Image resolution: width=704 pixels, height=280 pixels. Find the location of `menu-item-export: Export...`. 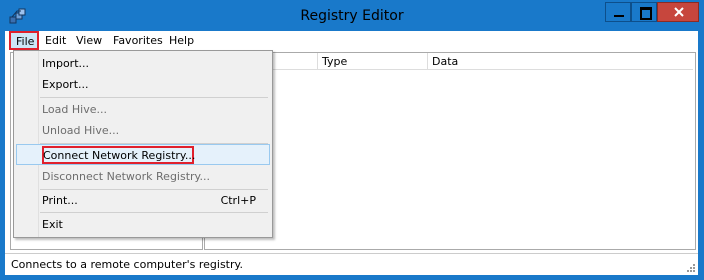

menu-item-export: Export... is located at coordinates (143, 84).